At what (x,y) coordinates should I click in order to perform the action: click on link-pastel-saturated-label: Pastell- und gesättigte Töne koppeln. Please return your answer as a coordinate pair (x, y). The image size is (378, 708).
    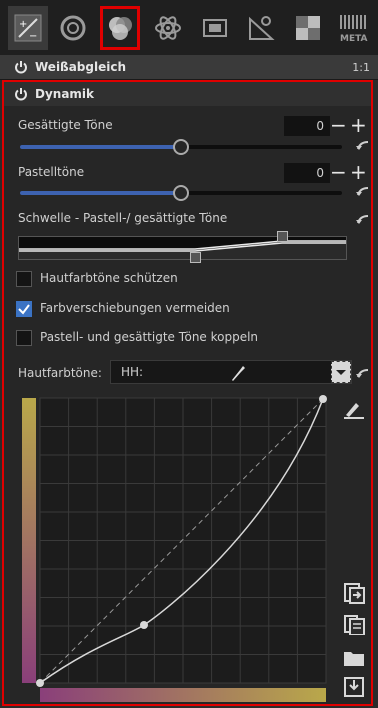
    Looking at the image, I should click on (149, 337).